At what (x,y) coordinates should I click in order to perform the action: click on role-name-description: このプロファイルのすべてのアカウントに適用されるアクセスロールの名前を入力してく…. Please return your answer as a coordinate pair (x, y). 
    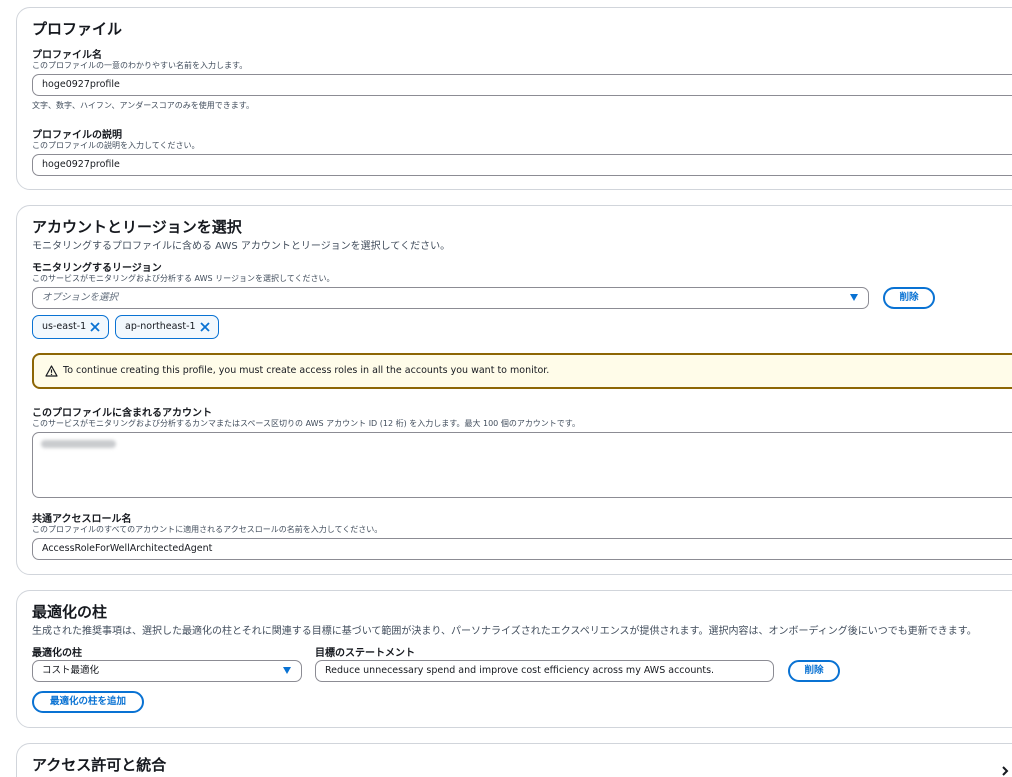
    Looking at the image, I should click on (207, 529).